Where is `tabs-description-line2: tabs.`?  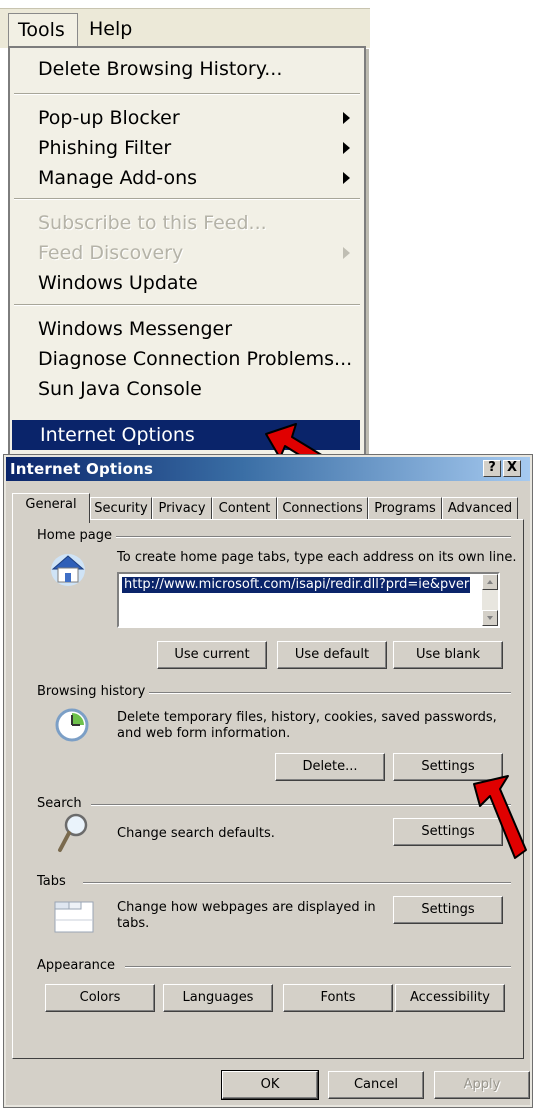 tabs-description-line2: tabs. is located at coordinates (133, 923).